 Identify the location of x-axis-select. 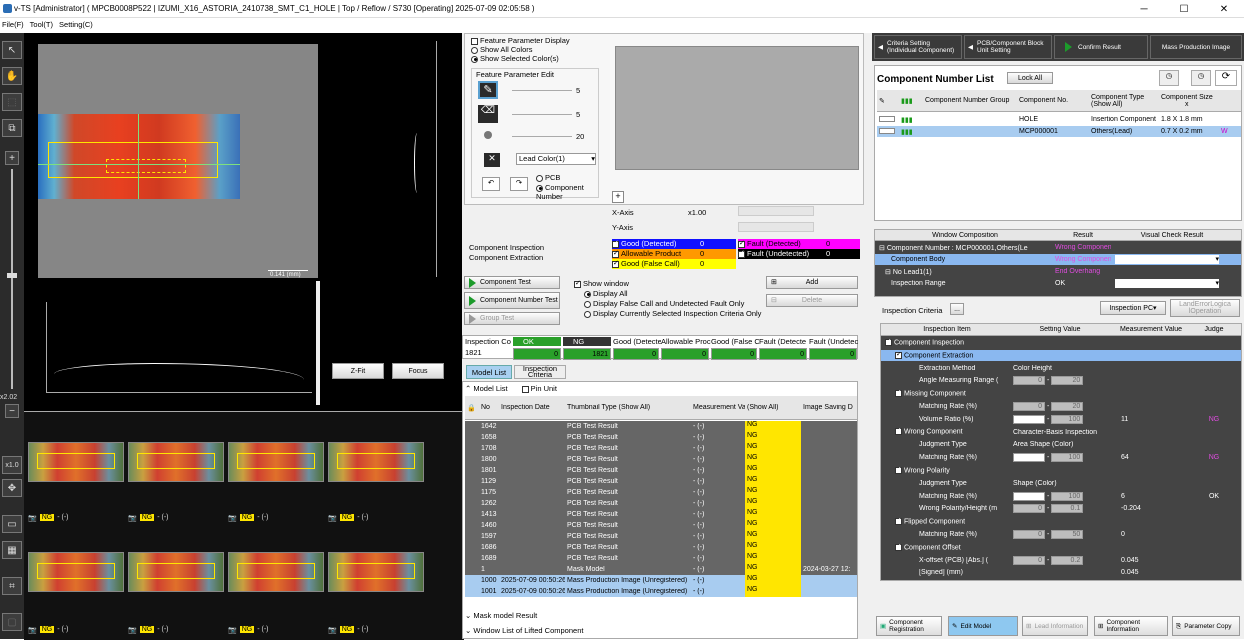
(776, 211).